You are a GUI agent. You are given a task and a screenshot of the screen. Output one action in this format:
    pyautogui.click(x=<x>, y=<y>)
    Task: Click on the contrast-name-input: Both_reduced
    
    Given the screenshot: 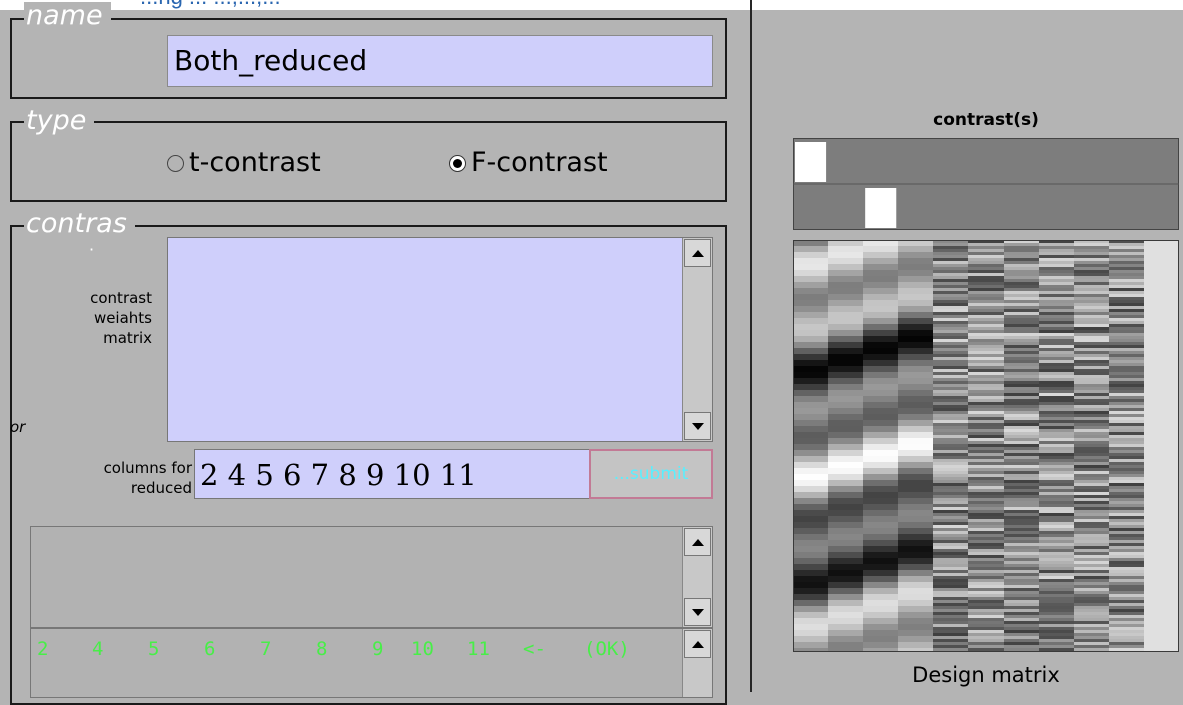 What is the action you would take?
    pyautogui.click(x=440, y=61)
    